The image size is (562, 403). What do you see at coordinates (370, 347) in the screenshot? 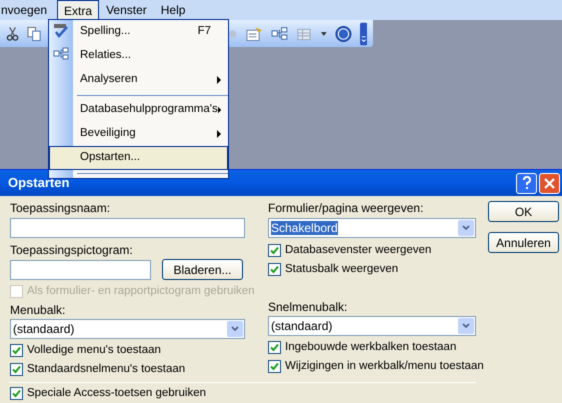
I see `checkbox-label: Ingebouwde werkbalken toestaan` at bounding box center [370, 347].